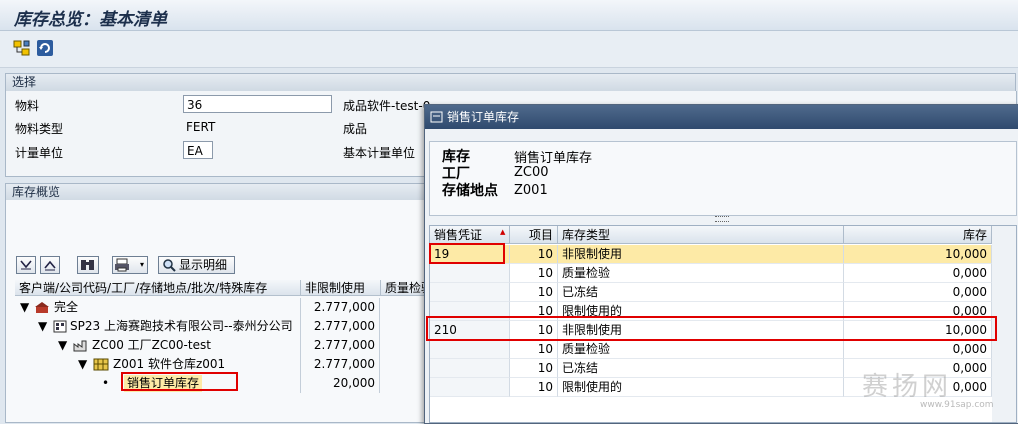  Describe the element at coordinates (45, 48) in the screenshot. I see `refresh-icon` at that location.